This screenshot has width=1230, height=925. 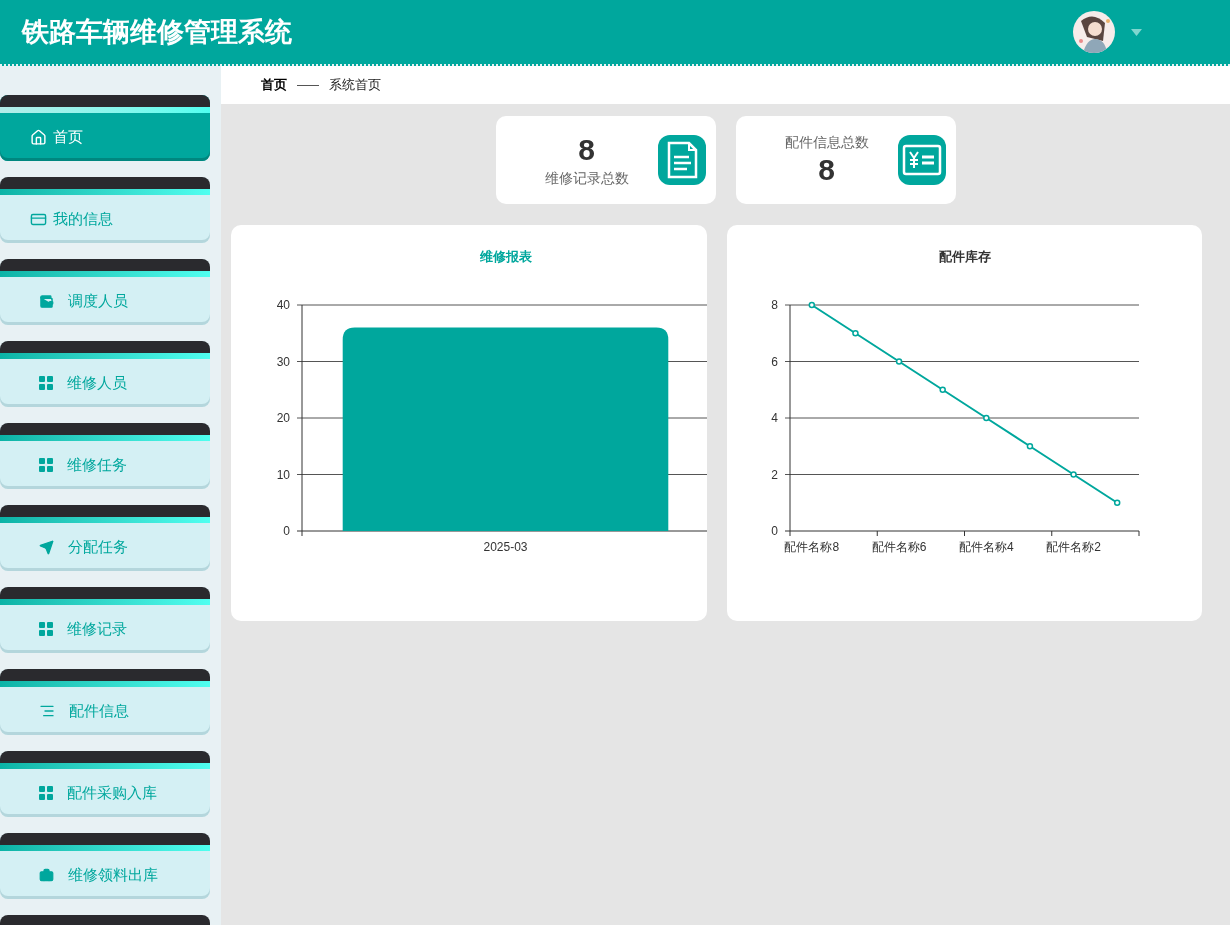 I want to click on axis-category-label: 2025-03, so click(x=505, y=547).